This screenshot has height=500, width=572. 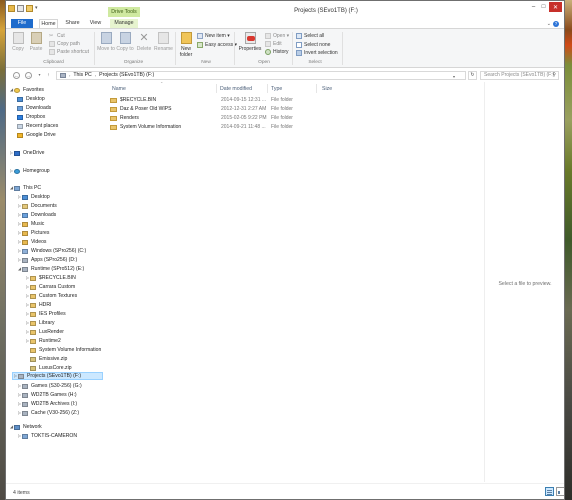 What do you see at coordinates (317, 53) in the screenshot?
I see `invert-selection-button: Invert selection` at bounding box center [317, 53].